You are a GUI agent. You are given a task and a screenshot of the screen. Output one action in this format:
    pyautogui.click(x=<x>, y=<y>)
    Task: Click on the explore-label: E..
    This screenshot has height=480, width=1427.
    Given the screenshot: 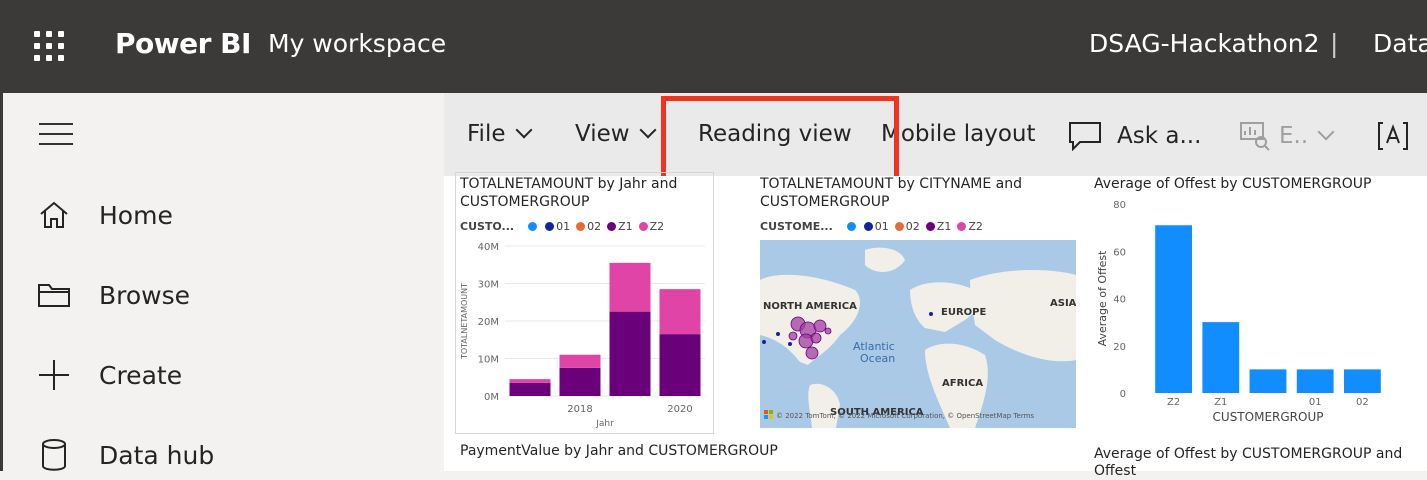 What is the action you would take?
    pyautogui.click(x=1294, y=136)
    